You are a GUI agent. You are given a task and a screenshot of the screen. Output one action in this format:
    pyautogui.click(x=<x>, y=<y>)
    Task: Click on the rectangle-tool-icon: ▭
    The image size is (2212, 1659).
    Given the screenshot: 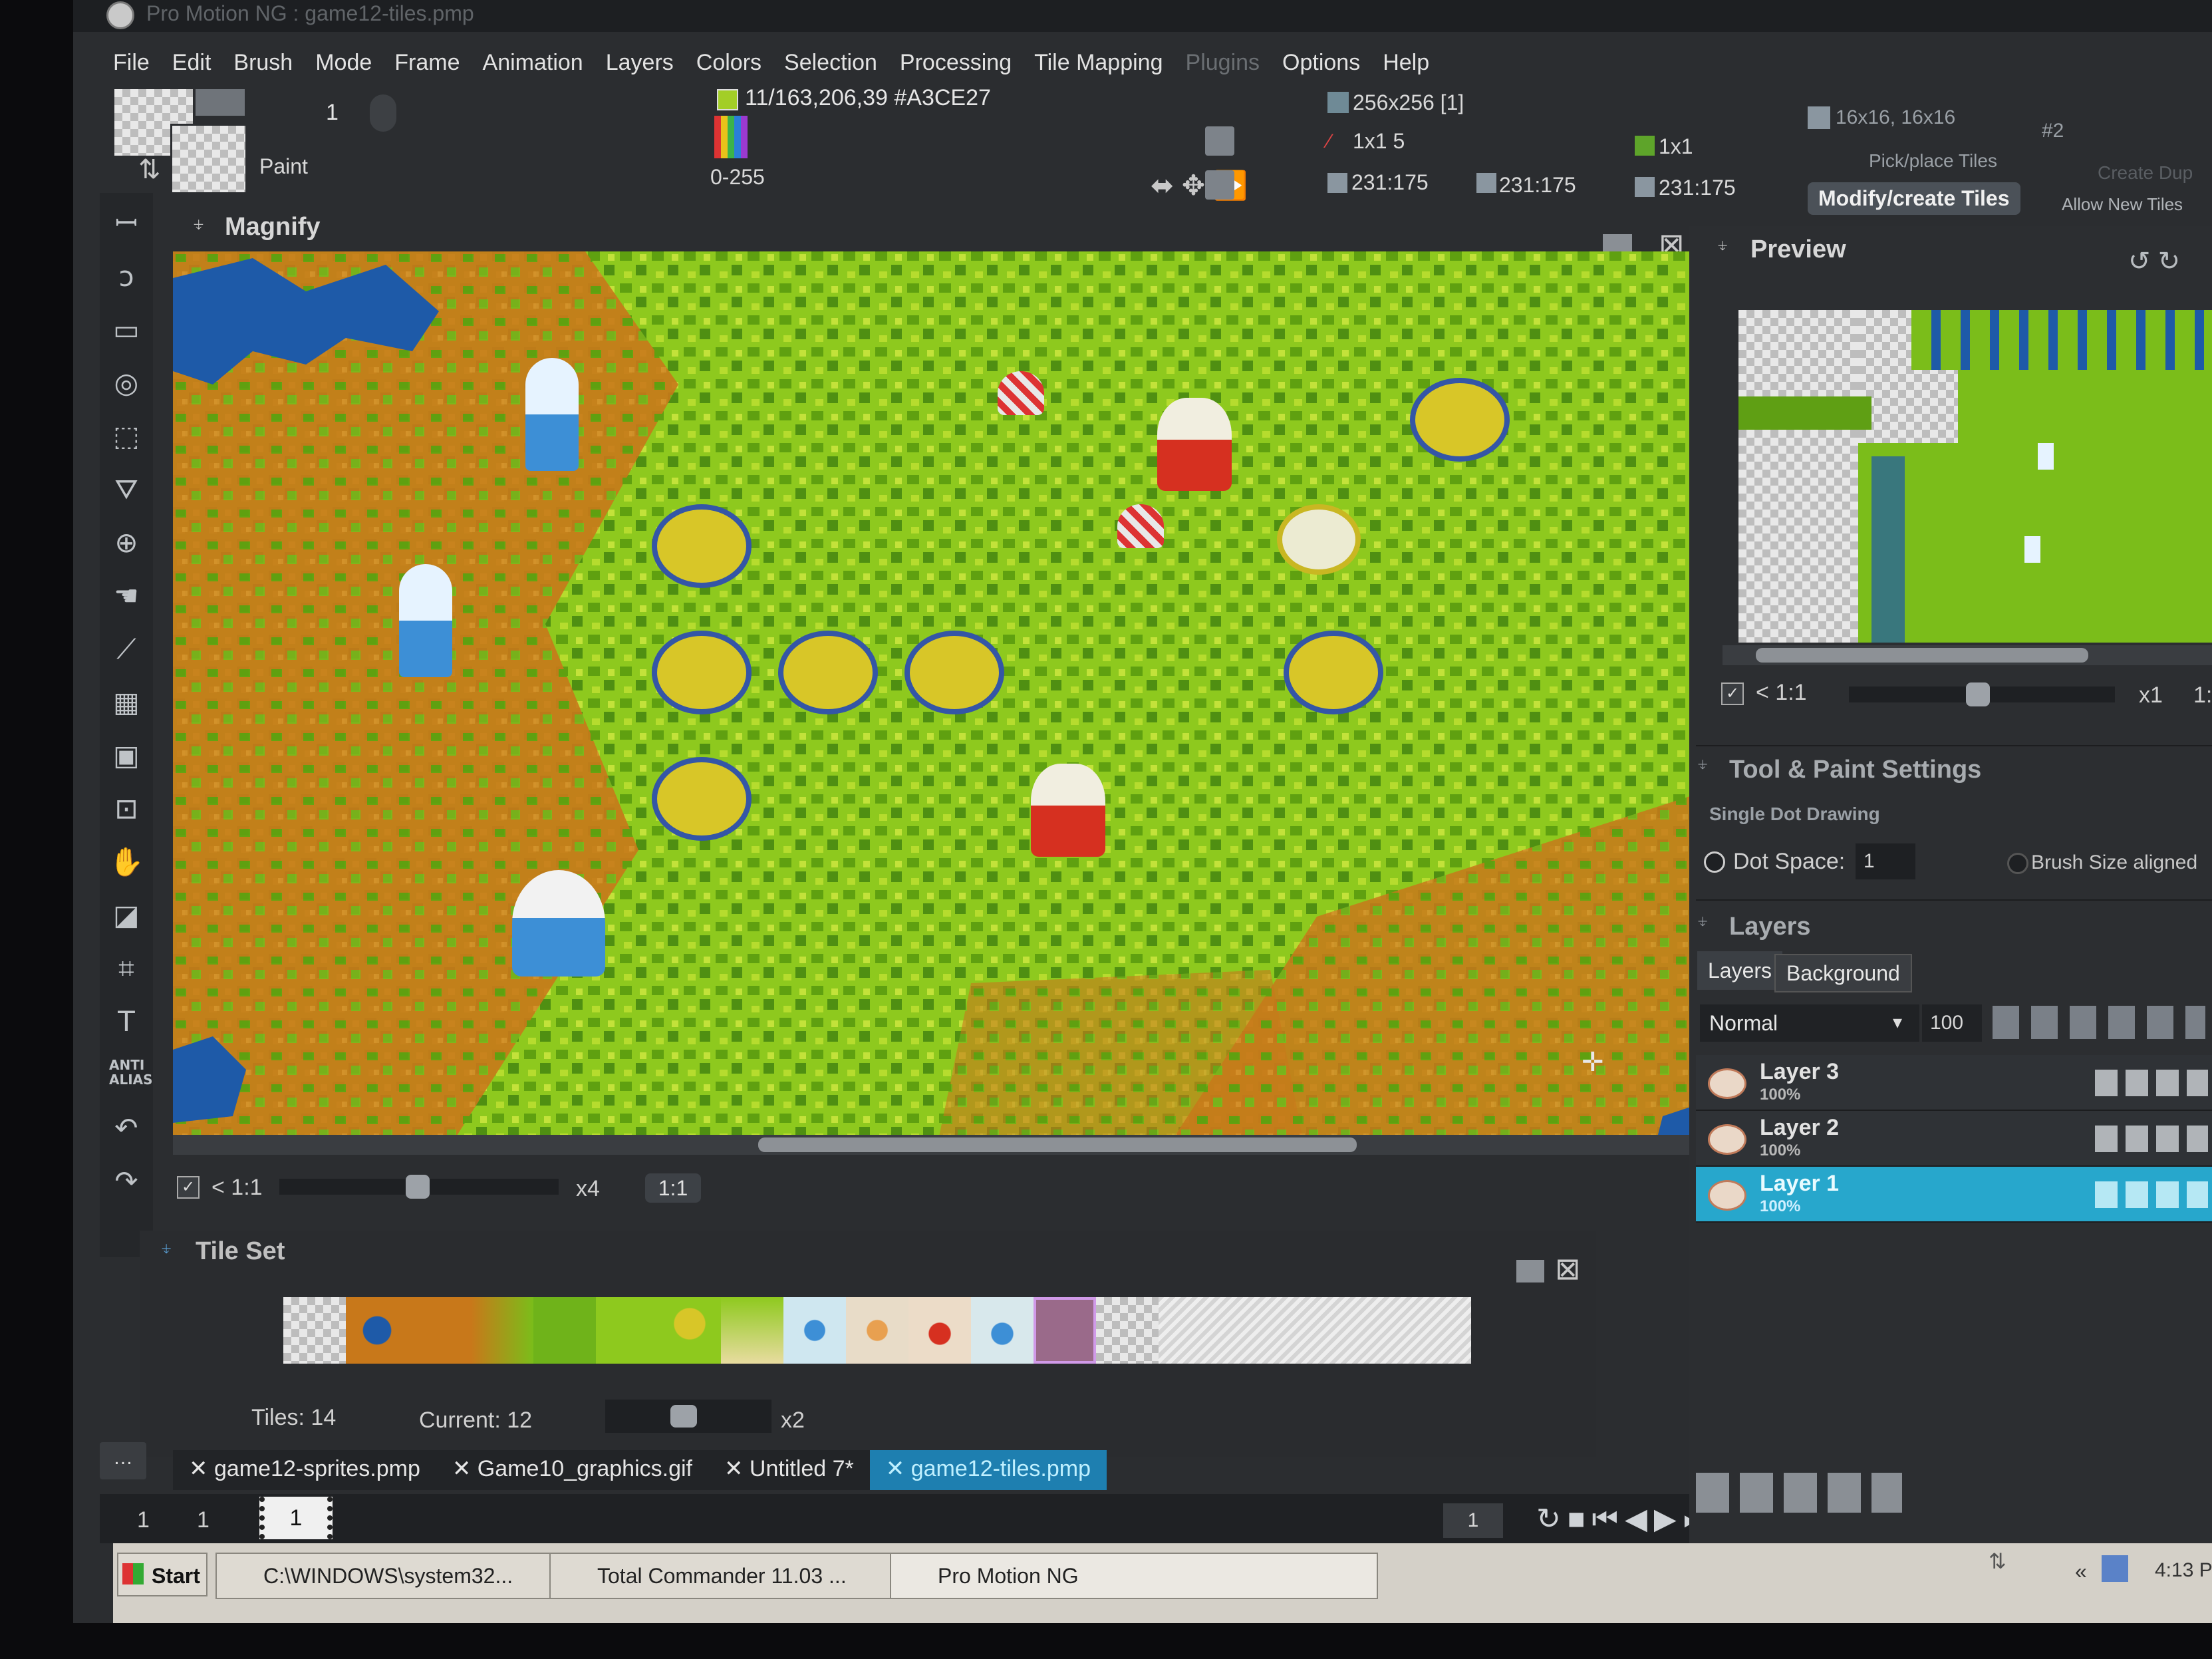 What is the action you would take?
    pyautogui.click(x=127, y=330)
    